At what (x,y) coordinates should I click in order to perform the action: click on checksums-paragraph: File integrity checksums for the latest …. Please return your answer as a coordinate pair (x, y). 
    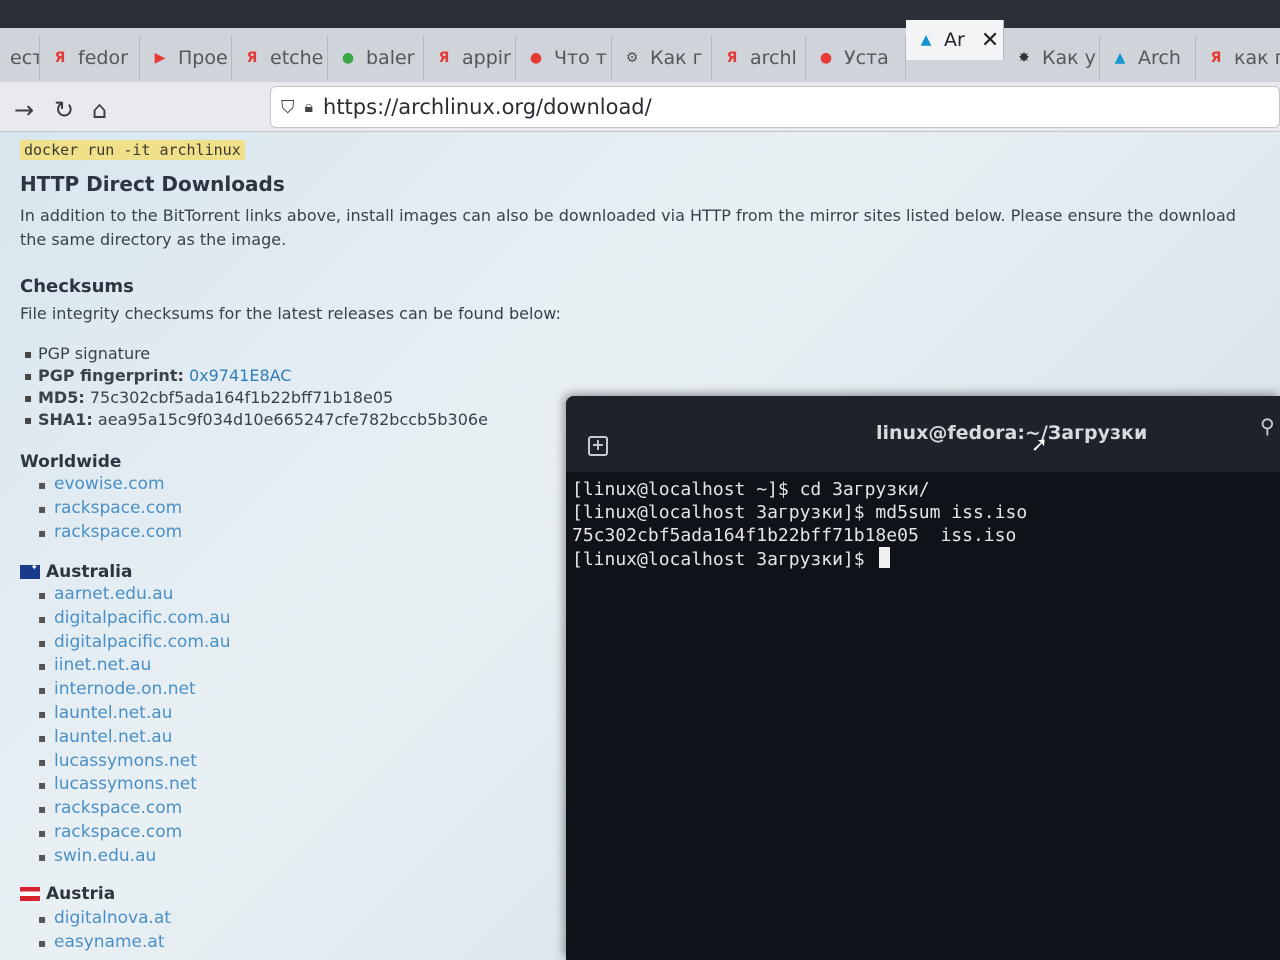
    Looking at the image, I should click on (290, 313).